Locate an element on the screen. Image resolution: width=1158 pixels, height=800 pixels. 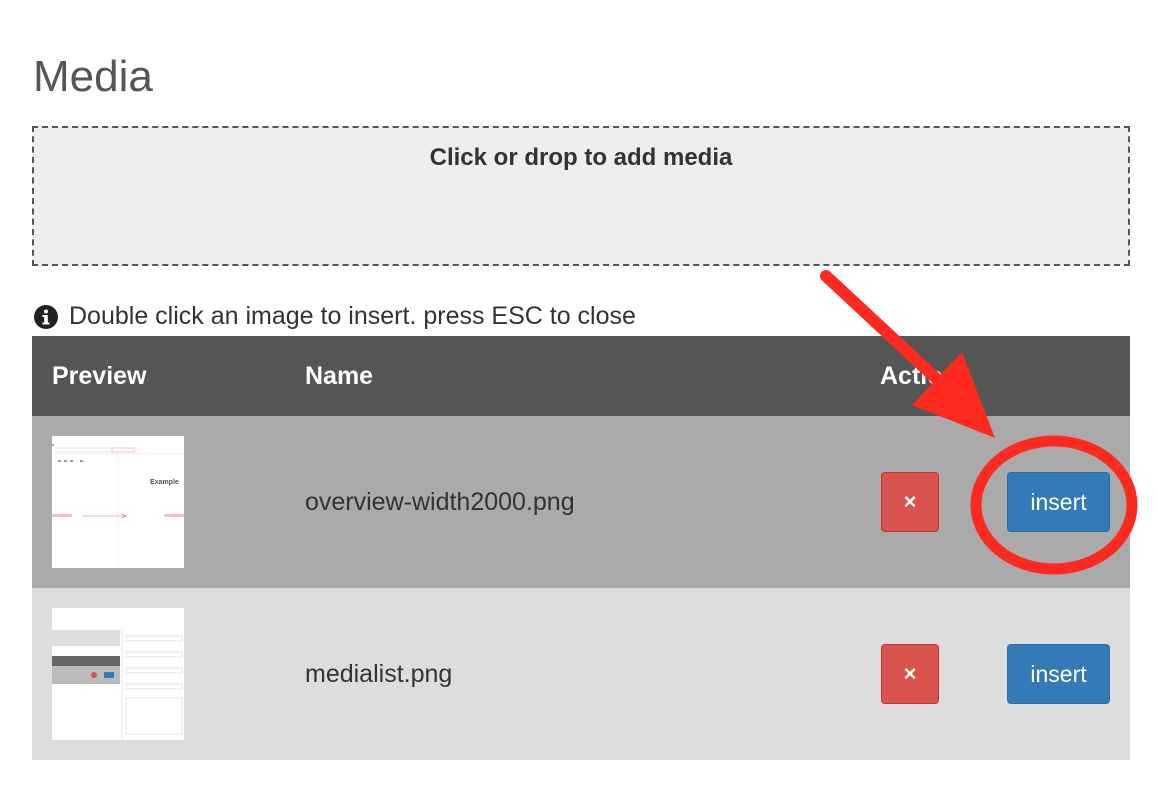
thumbnail-image: Example is located at coordinates (118, 502).